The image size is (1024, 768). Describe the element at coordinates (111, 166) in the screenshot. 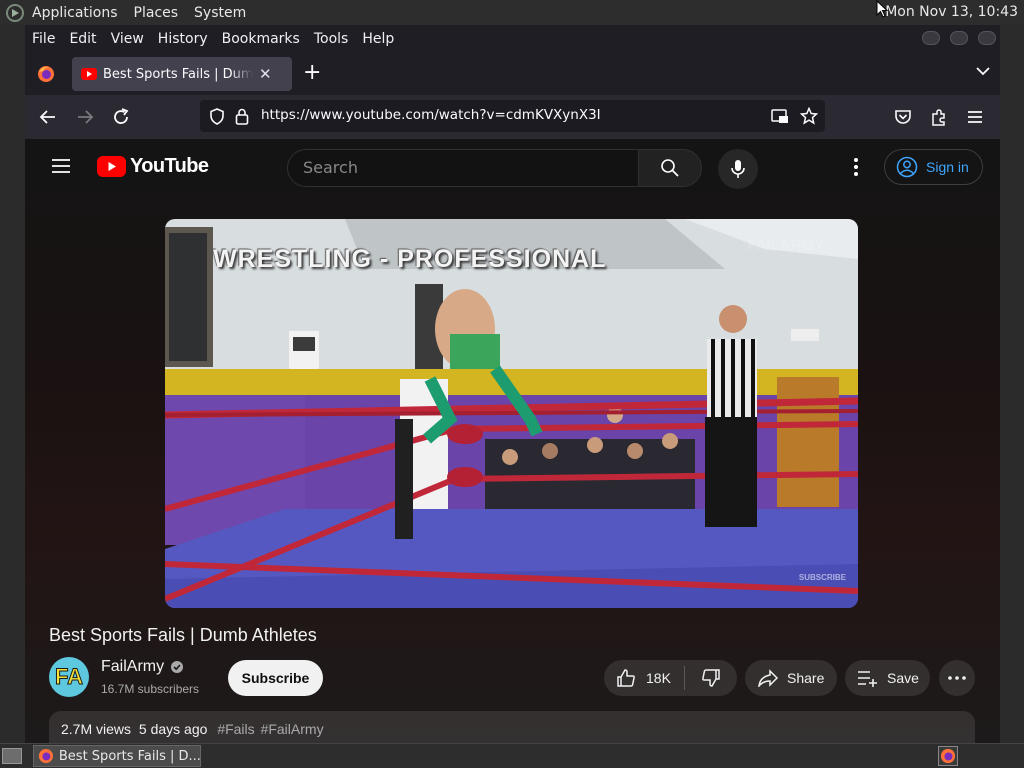

I see `youtube-play-logo-icon` at that location.